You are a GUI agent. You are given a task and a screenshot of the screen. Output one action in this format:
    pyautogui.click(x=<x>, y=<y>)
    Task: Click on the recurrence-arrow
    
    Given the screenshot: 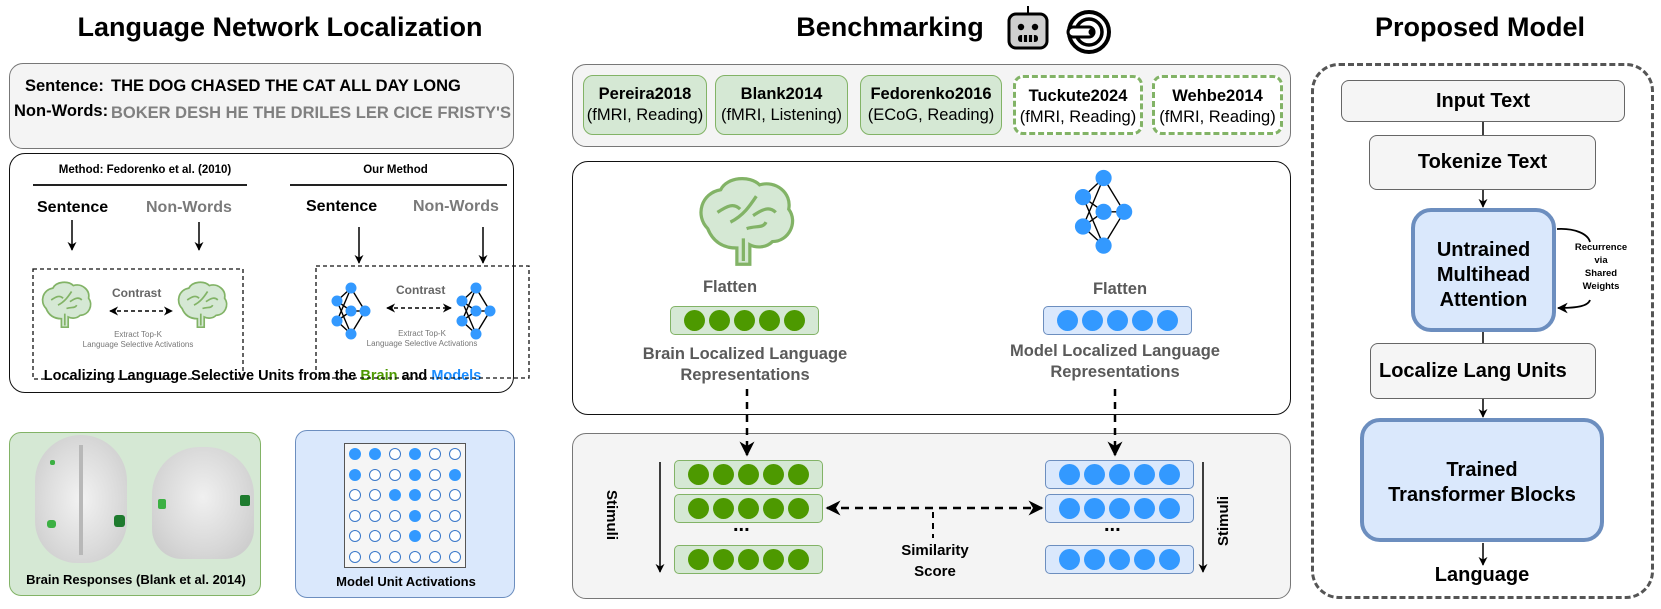 What is the action you would take?
    pyautogui.click(x=1574, y=268)
    